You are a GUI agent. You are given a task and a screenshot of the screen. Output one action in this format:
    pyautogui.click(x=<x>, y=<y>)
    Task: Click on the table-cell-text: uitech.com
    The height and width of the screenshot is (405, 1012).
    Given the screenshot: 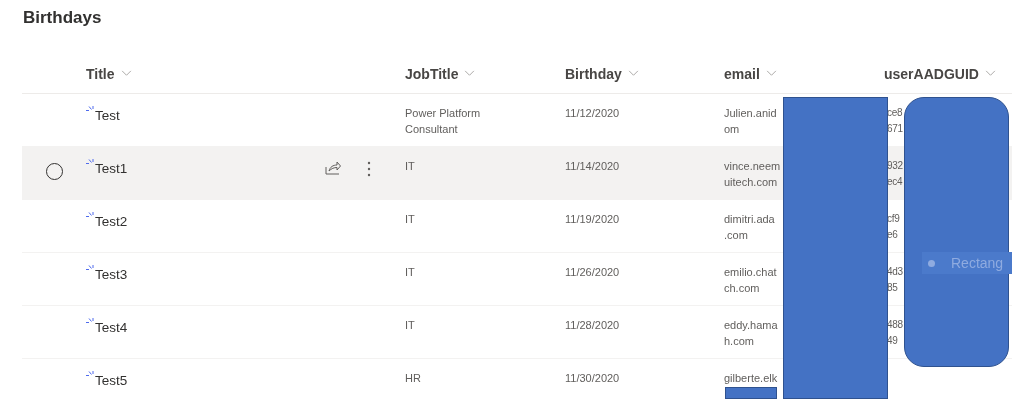 What is the action you would take?
    pyautogui.click(x=751, y=182)
    